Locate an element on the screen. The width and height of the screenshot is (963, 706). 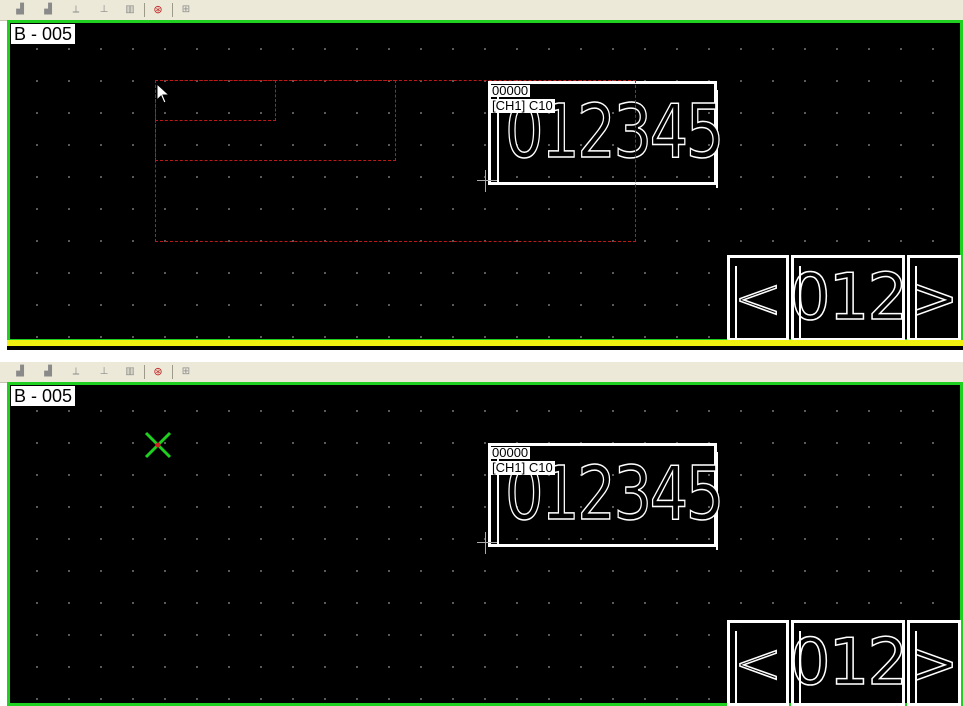
divider is located at coordinates (485, 348).